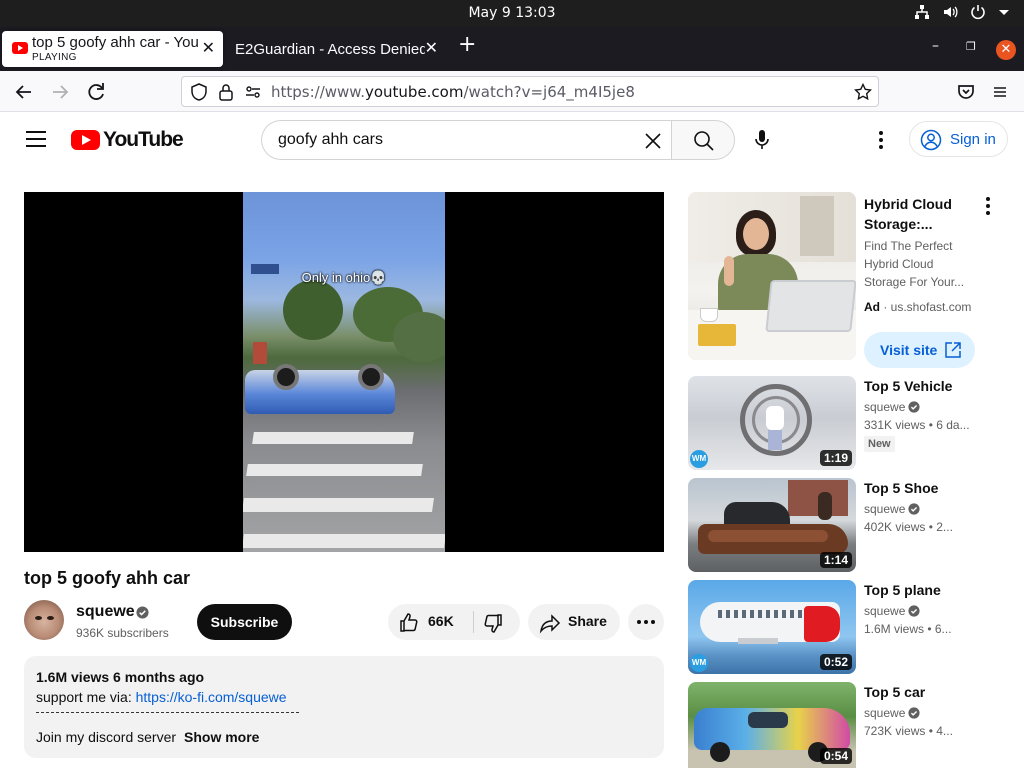  Describe the element at coordinates (772, 423) in the screenshot. I see `video-thumbnail: WM 1:19` at that location.